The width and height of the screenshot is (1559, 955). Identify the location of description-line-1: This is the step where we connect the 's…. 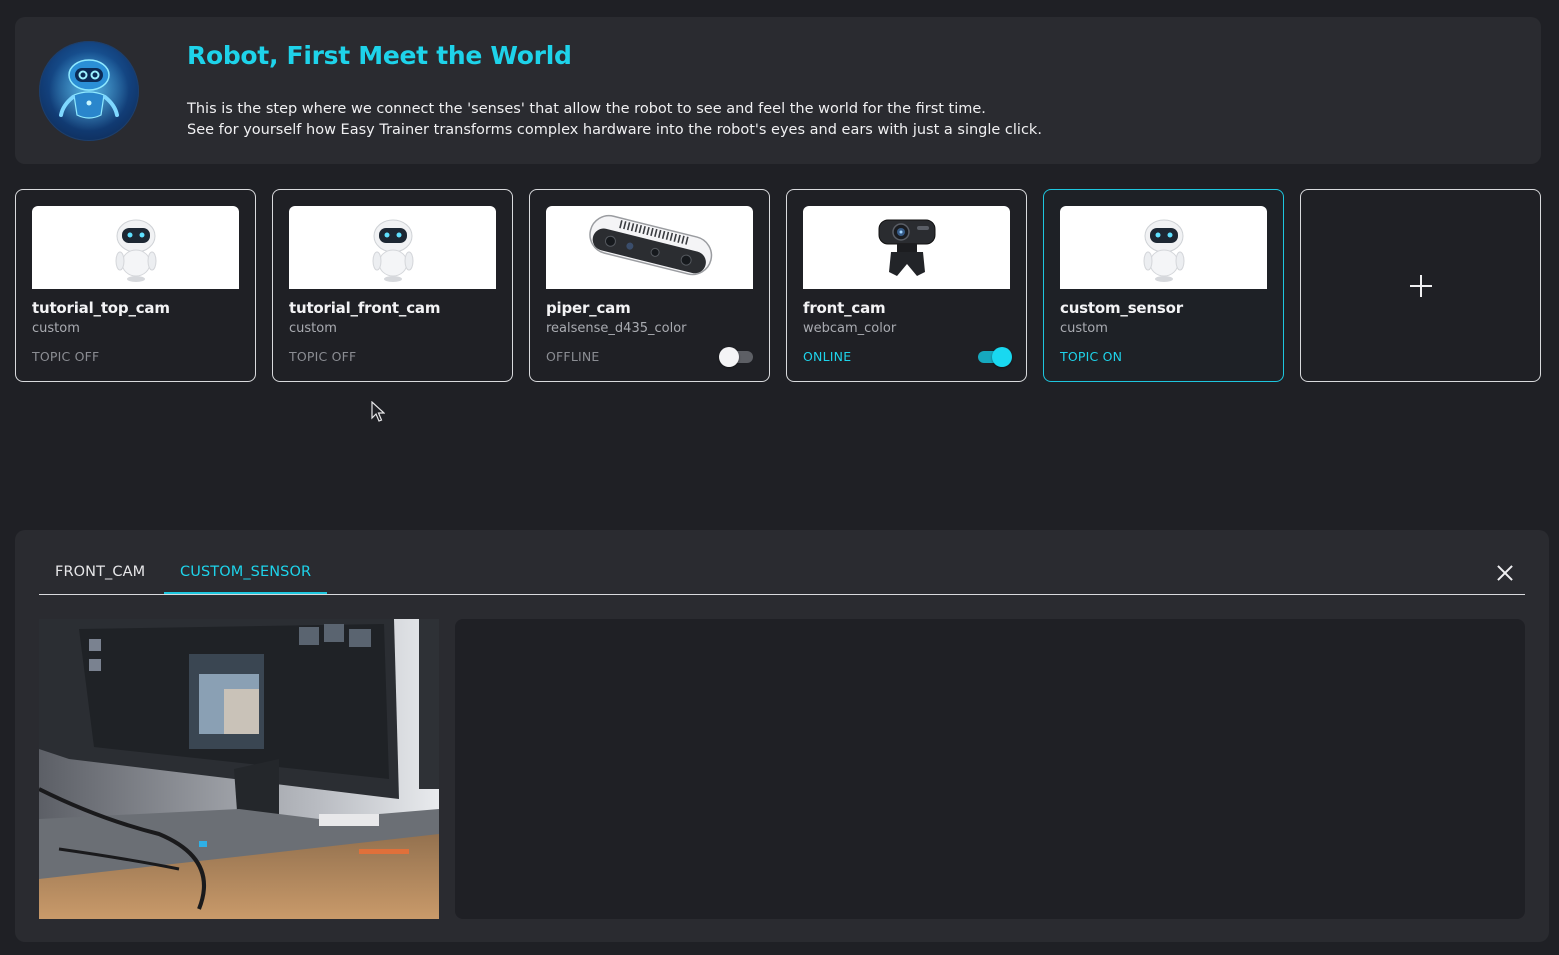
(586, 109).